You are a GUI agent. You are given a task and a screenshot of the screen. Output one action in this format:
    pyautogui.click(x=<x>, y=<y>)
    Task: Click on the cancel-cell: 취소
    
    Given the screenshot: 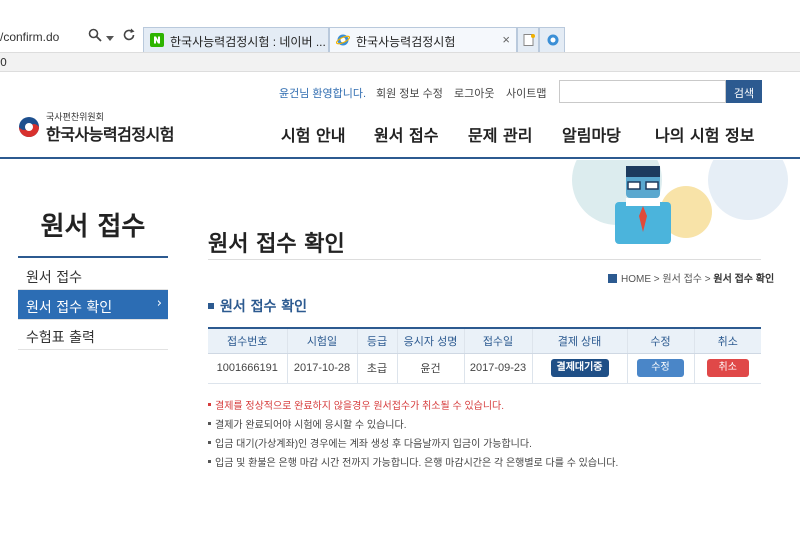 What is the action you would take?
    pyautogui.click(x=727, y=368)
    